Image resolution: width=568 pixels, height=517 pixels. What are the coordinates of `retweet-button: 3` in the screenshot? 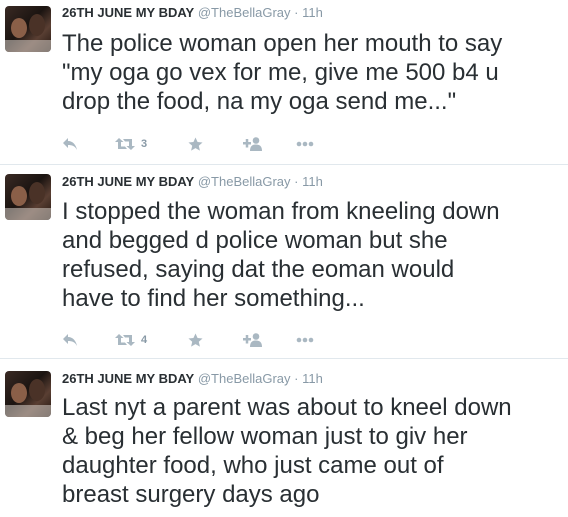 It's located at (131, 144).